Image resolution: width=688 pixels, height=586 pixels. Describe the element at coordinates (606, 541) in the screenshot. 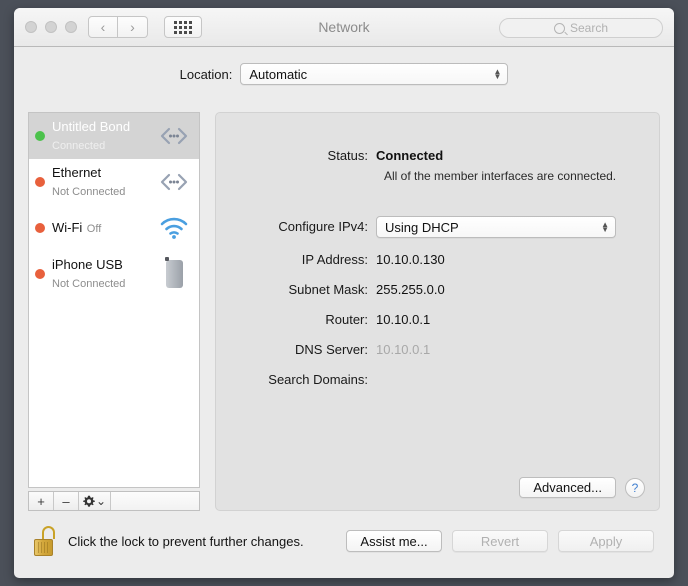

I see `apply-button: Apply` at that location.